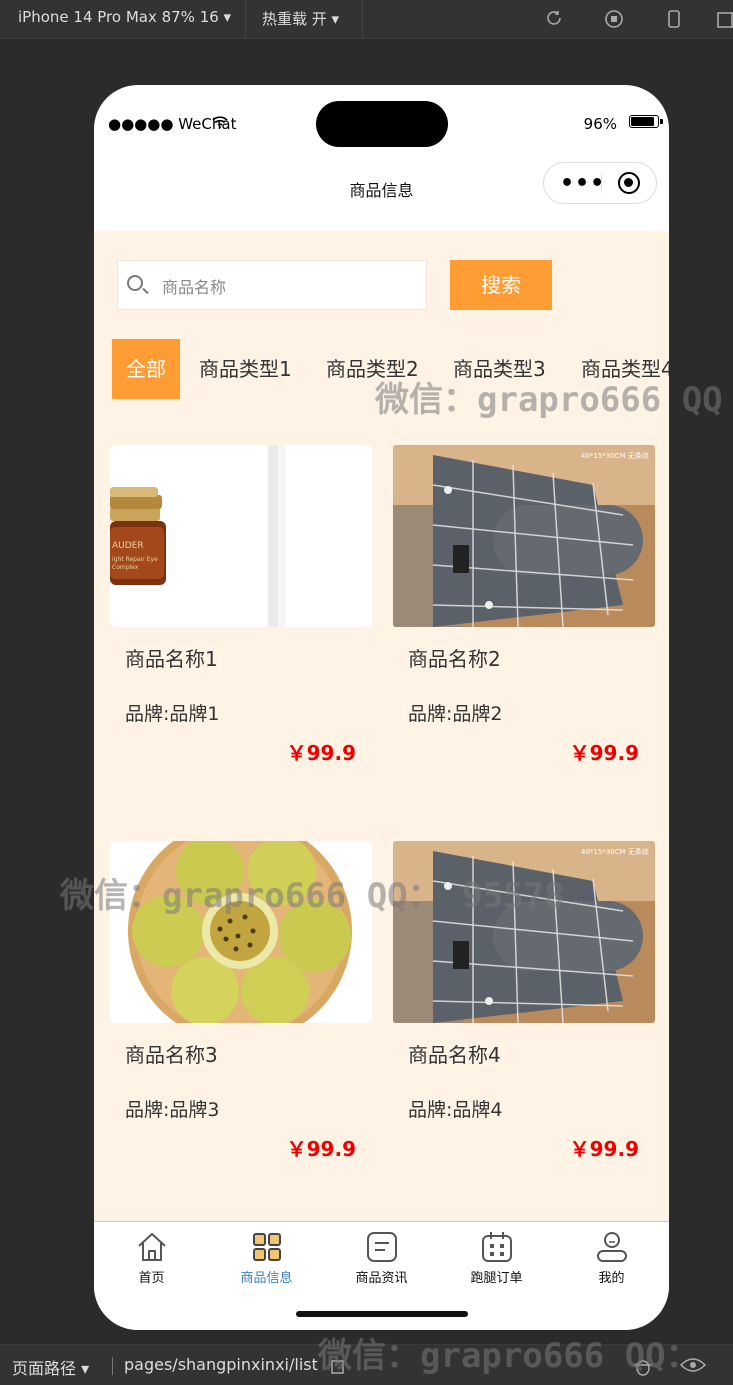 Image resolution: width=733 pixels, height=1385 pixels. Describe the element at coordinates (554, 19) in the screenshot. I see `refresh-icon` at that location.